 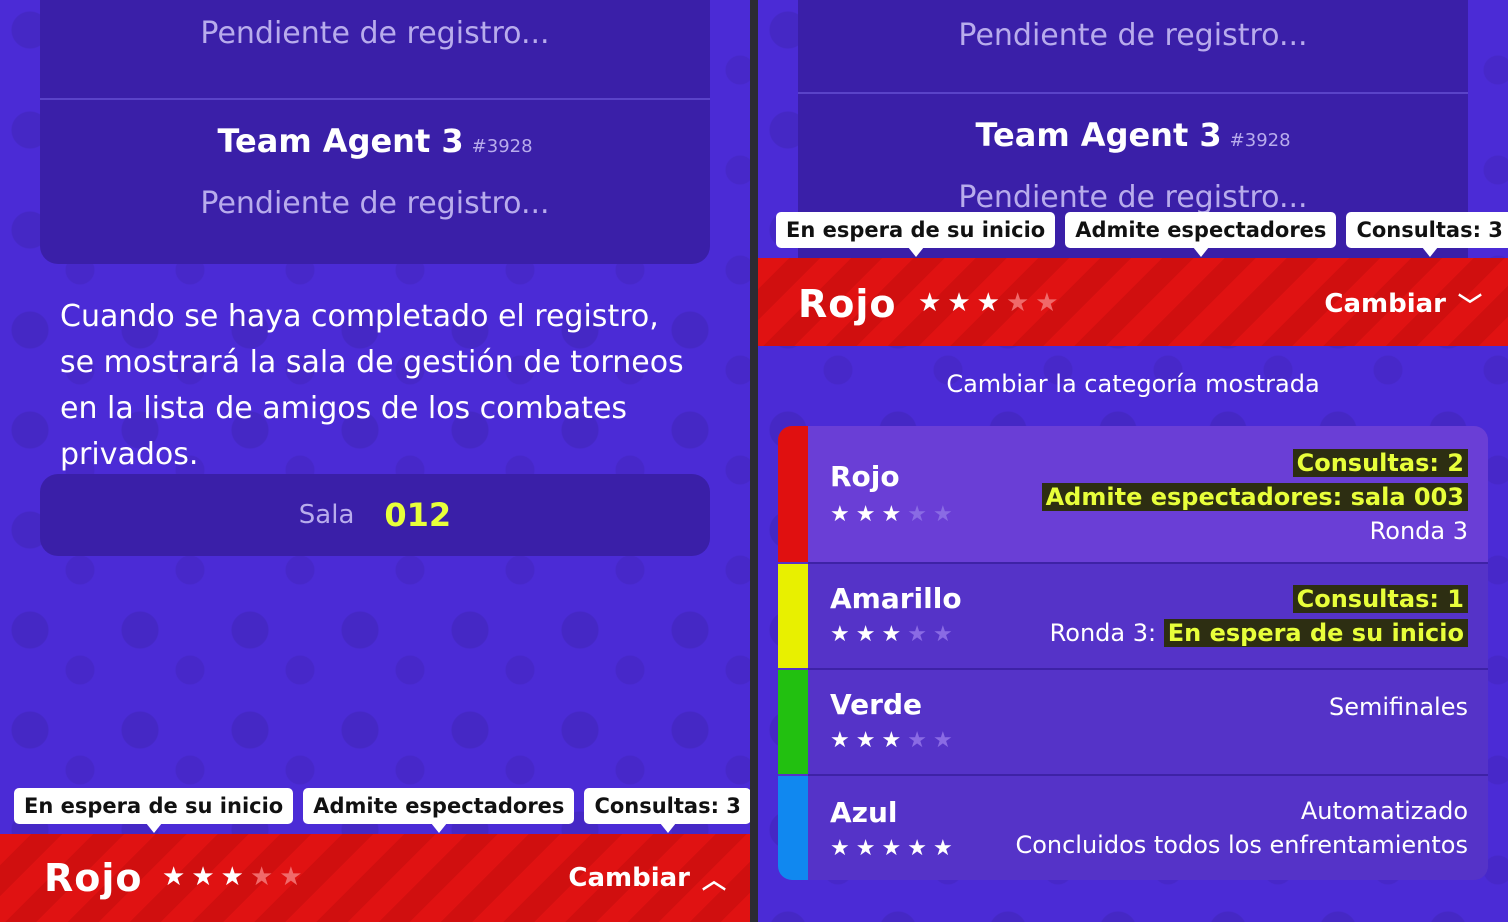 What do you see at coordinates (418, 515) in the screenshot?
I see `room-number: 012` at bounding box center [418, 515].